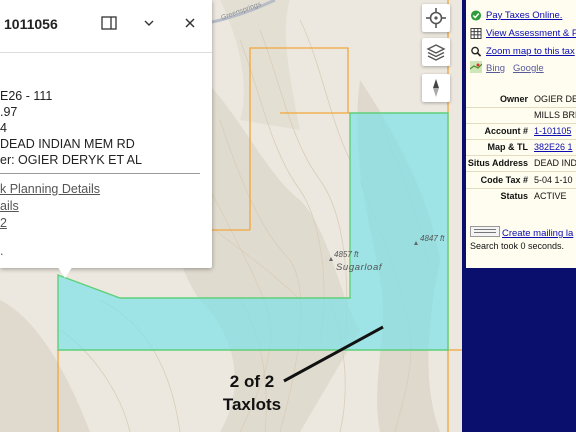  What do you see at coordinates (495, 68) in the screenshot?
I see `bing-link: Bing` at bounding box center [495, 68].